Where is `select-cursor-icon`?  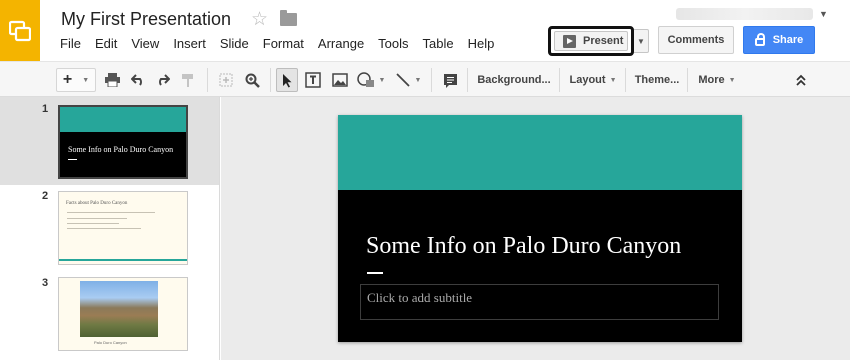 select-cursor-icon is located at coordinates (287, 80).